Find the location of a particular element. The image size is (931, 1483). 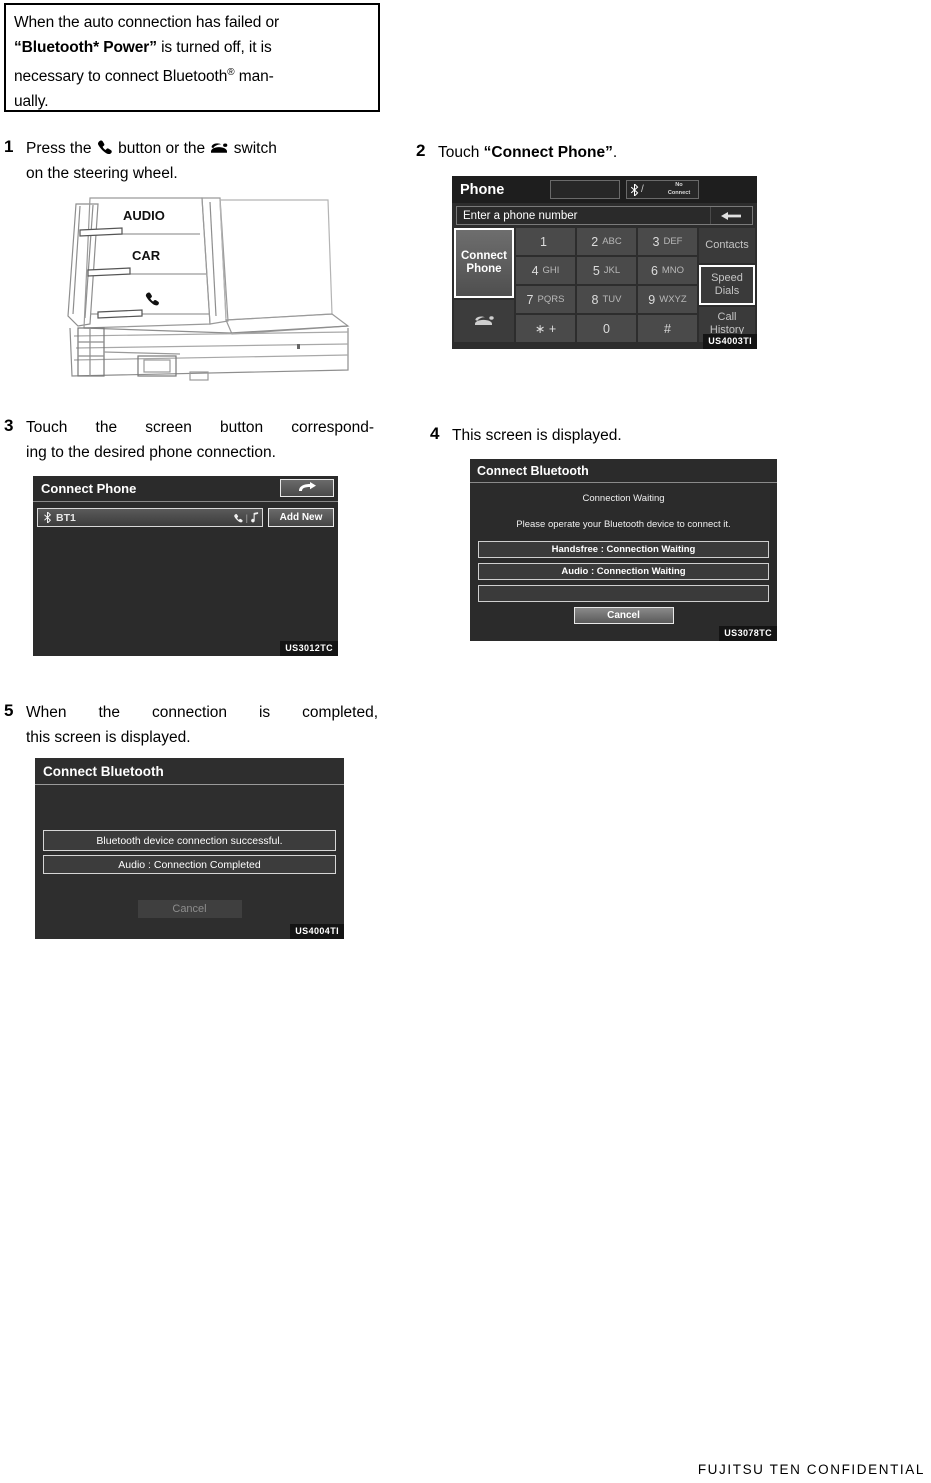

keypad-key-0: 0 is located at coordinates (606, 328).